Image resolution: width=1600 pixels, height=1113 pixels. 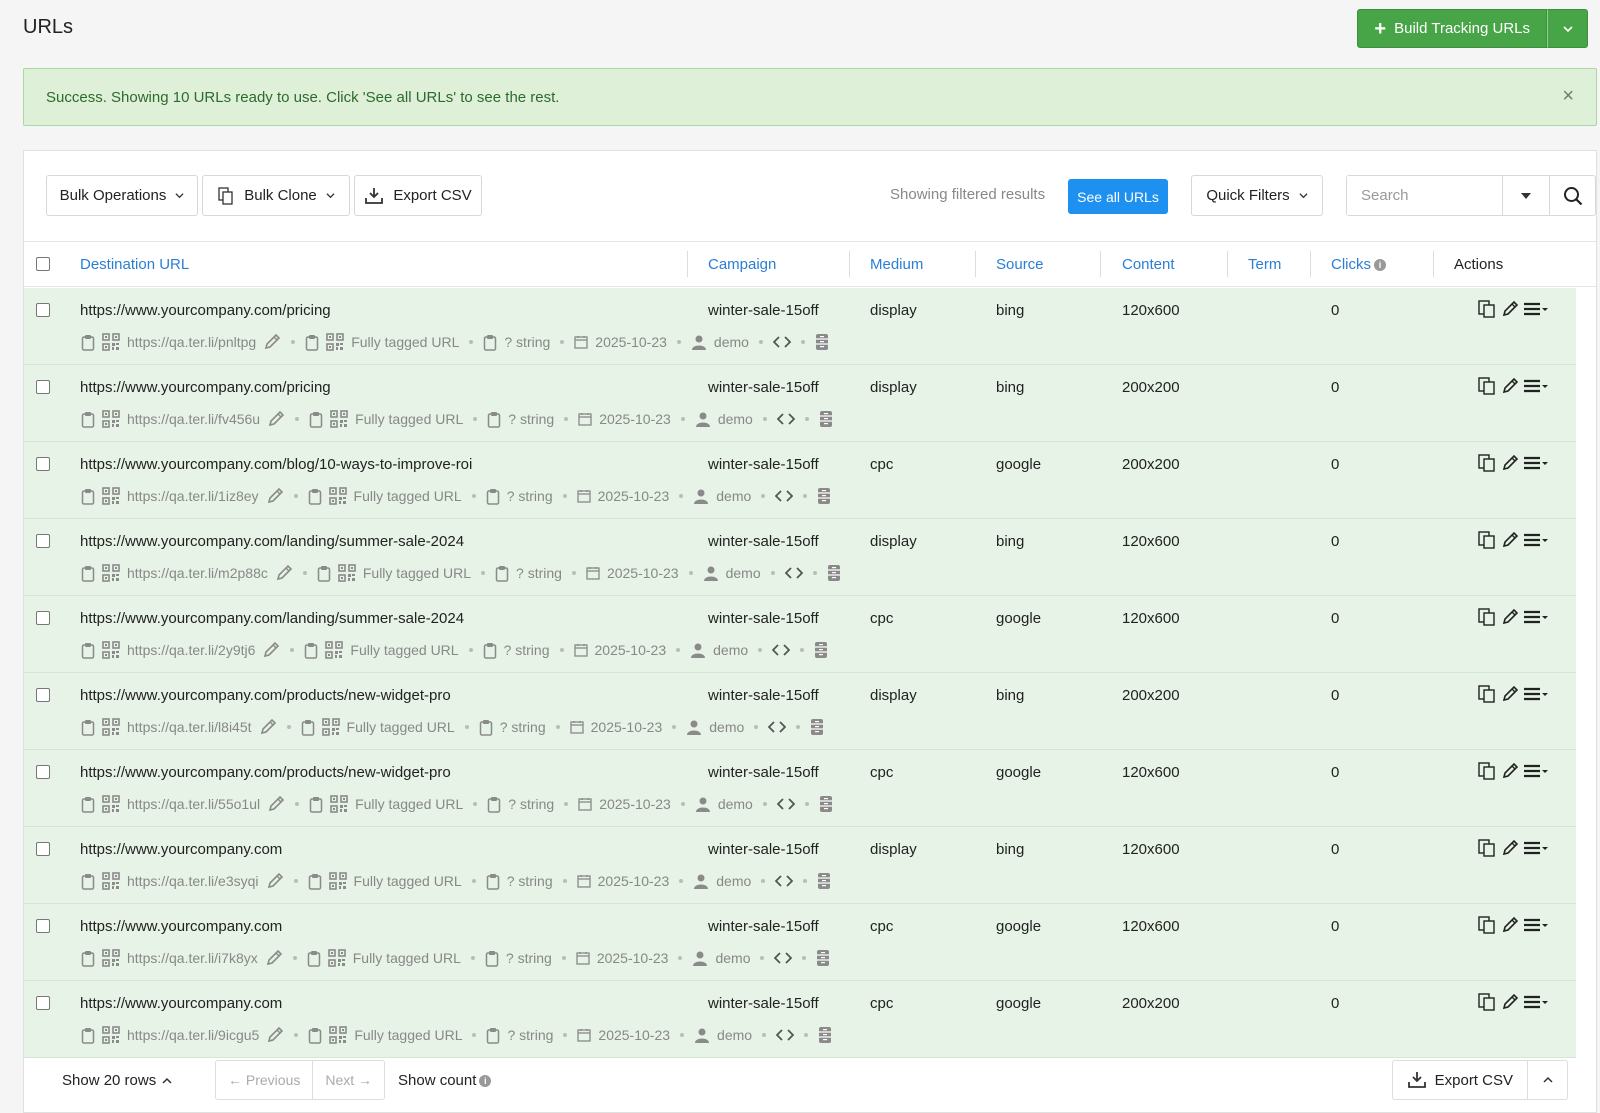 What do you see at coordinates (189, 727) in the screenshot?
I see `short-url: https://qa.ter.li/l8i45t` at bounding box center [189, 727].